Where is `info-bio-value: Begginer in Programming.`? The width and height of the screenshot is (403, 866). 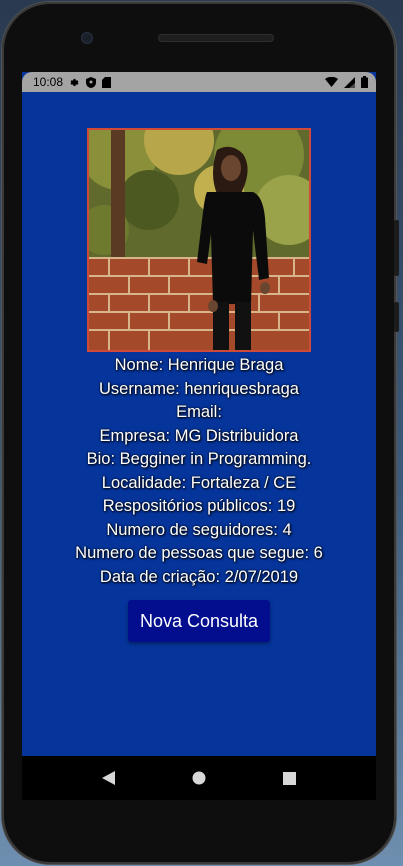 info-bio-value: Begginer in Programming. is located at coordinates (215, 459).